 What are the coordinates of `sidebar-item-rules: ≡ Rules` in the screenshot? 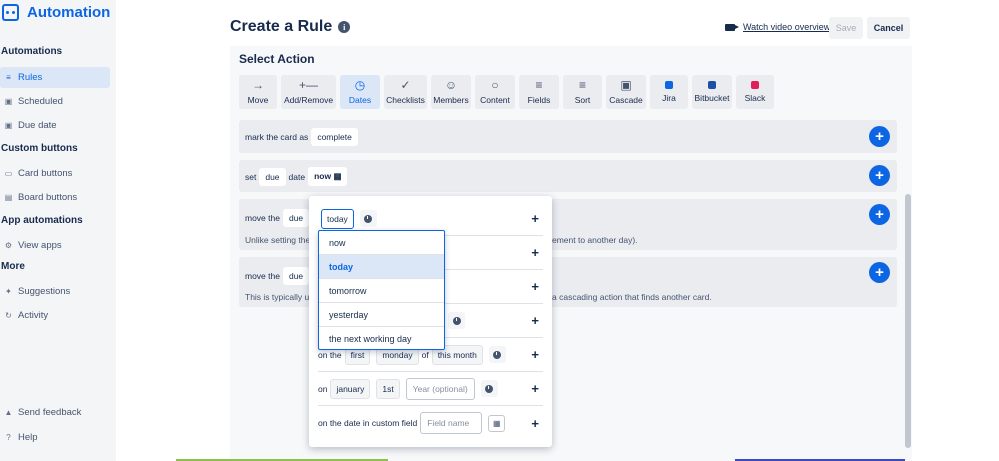 It's located at (55, 77).